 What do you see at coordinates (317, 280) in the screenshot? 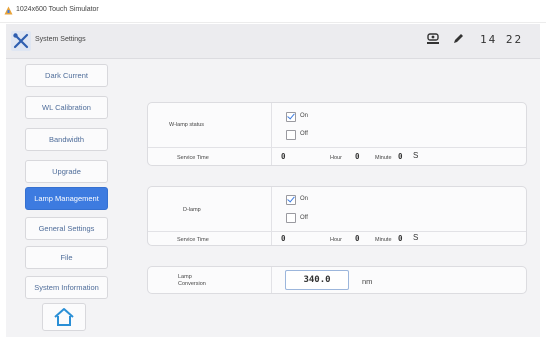
I see `lamp-conversion-input: 340.0` at bounding box center [317, 280].